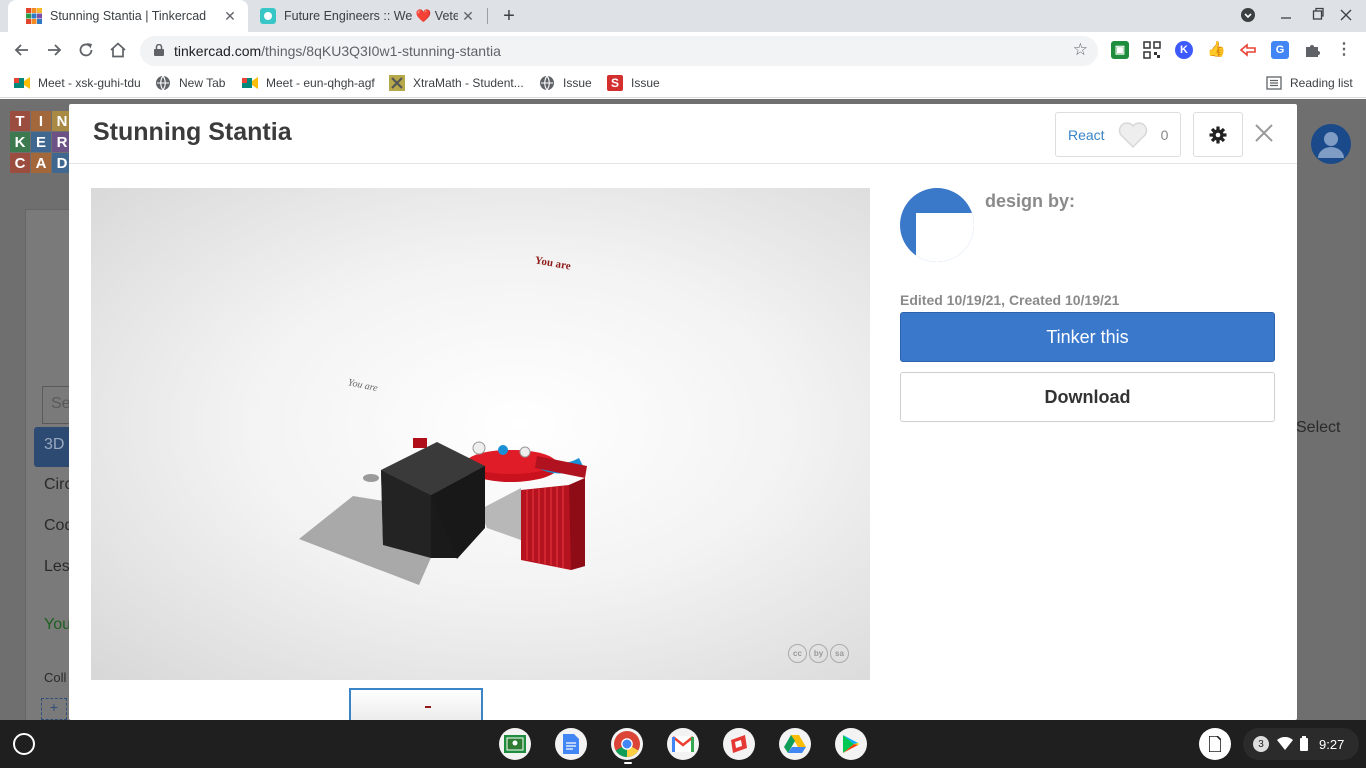  Describe the element at coordinates (945, 237) in the screenshot. I see `avatar-placeholder` at that location.